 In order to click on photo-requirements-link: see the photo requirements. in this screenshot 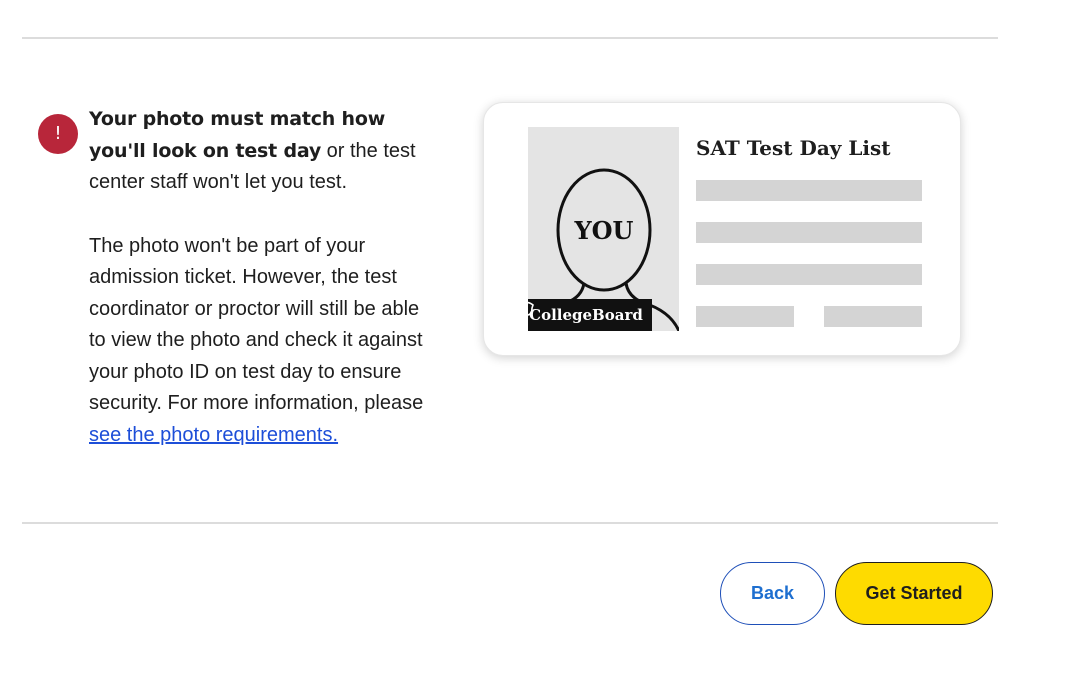, I will do `click(213, 435)`.